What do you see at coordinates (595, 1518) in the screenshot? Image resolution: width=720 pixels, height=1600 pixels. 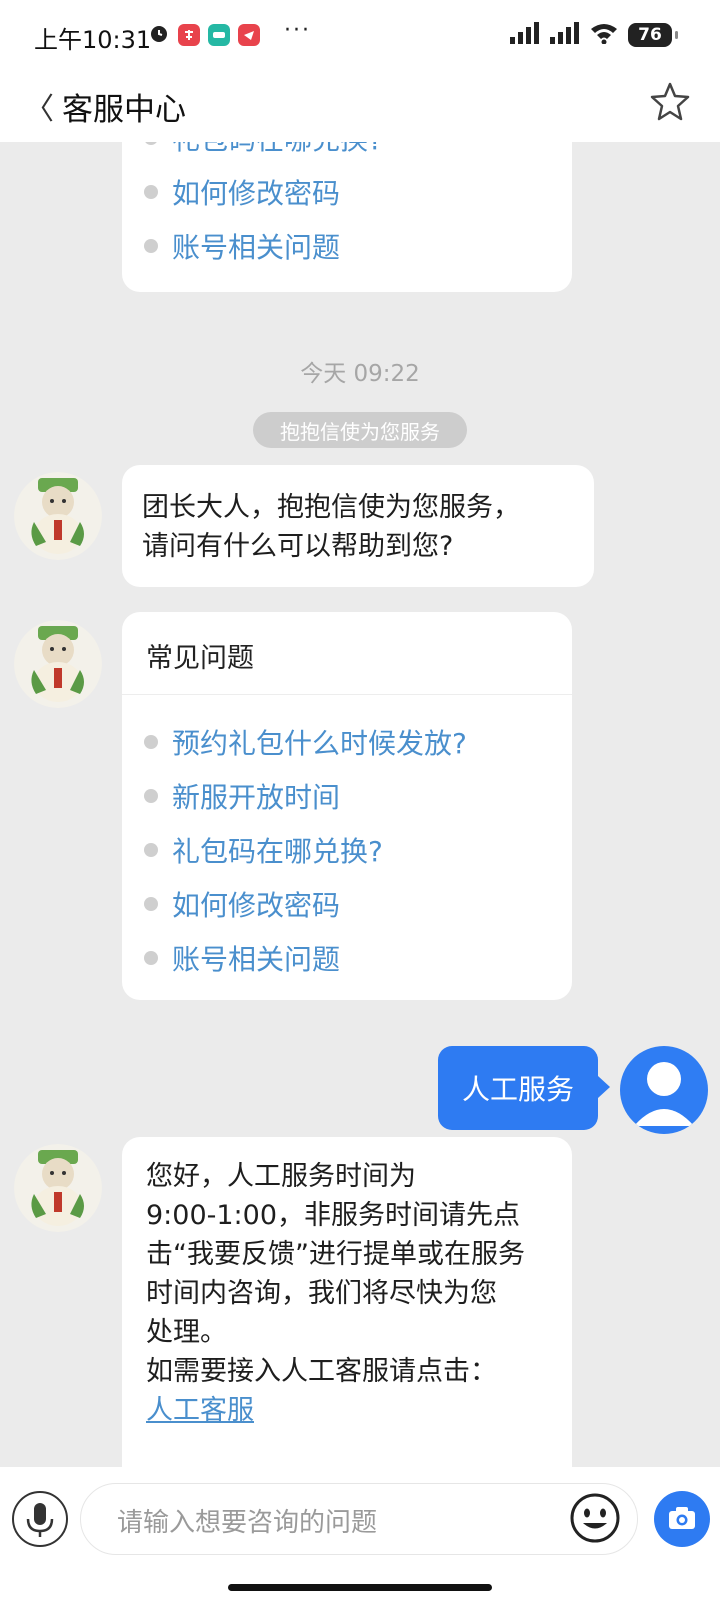 I see `smiley-icon` at bounding box center [595, 1518].